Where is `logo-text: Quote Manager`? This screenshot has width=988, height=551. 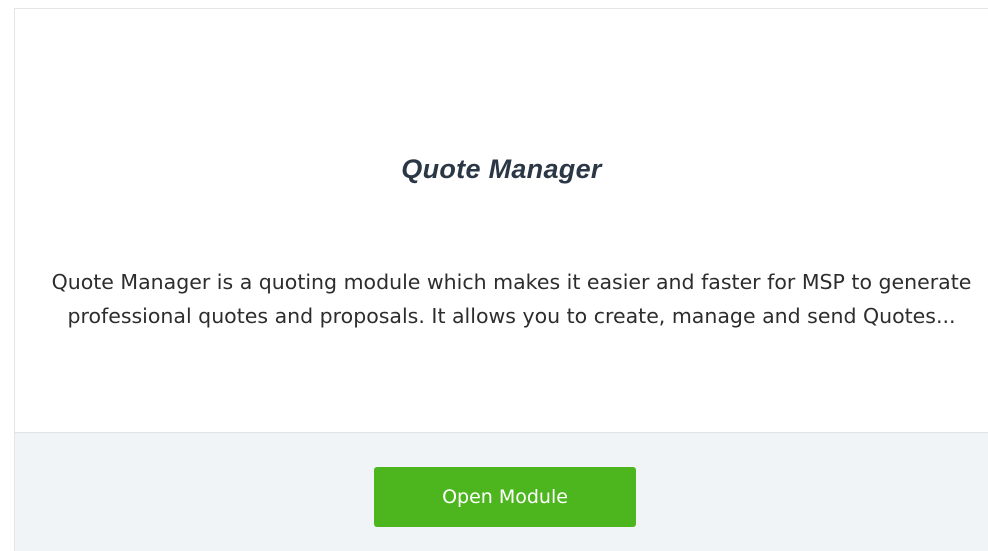 logo-text: Quote Manager is located at coordinates (501, 169).